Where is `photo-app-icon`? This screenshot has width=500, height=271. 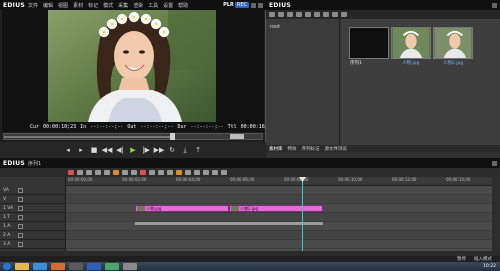
photo-app-icon is located at coordinates (112, 266).